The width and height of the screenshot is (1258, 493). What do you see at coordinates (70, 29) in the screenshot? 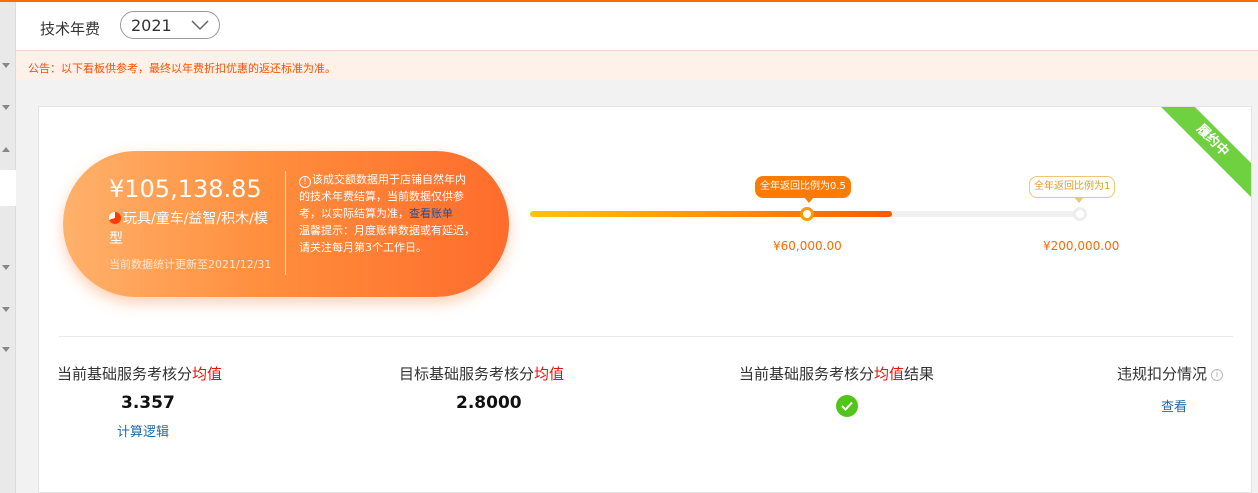
I see `page-title: 技术年费` at bounding box center [70, 29].